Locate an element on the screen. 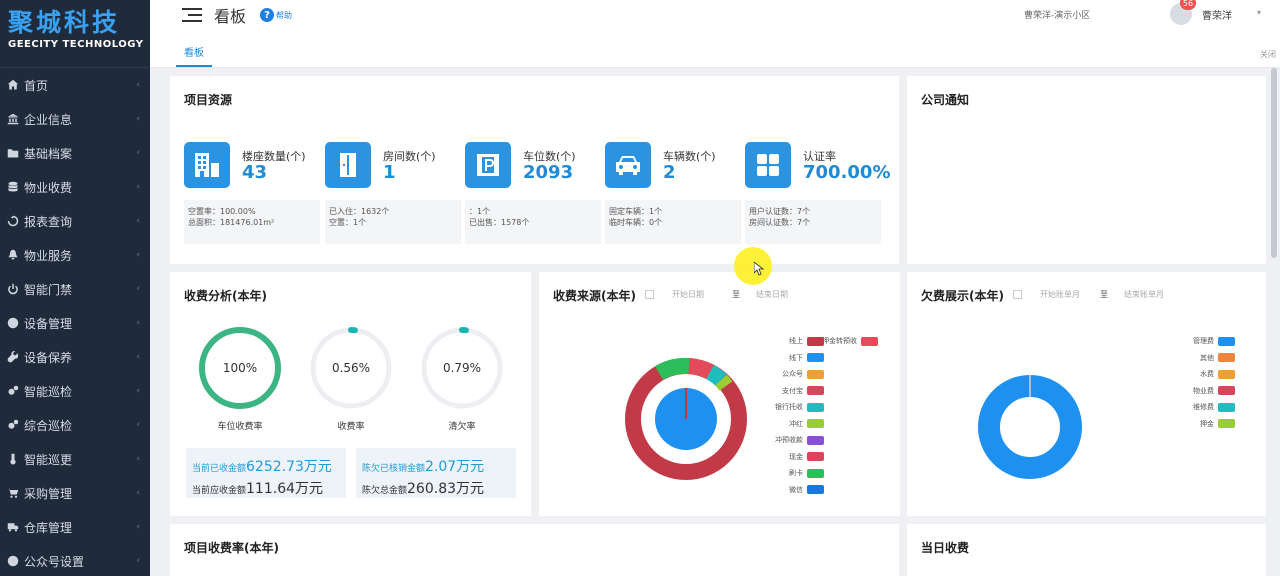 The width and height of the screenshot is (1280, 576). resource-detail-line: 房间认证数：7个 is located at coordinates (780, 222).